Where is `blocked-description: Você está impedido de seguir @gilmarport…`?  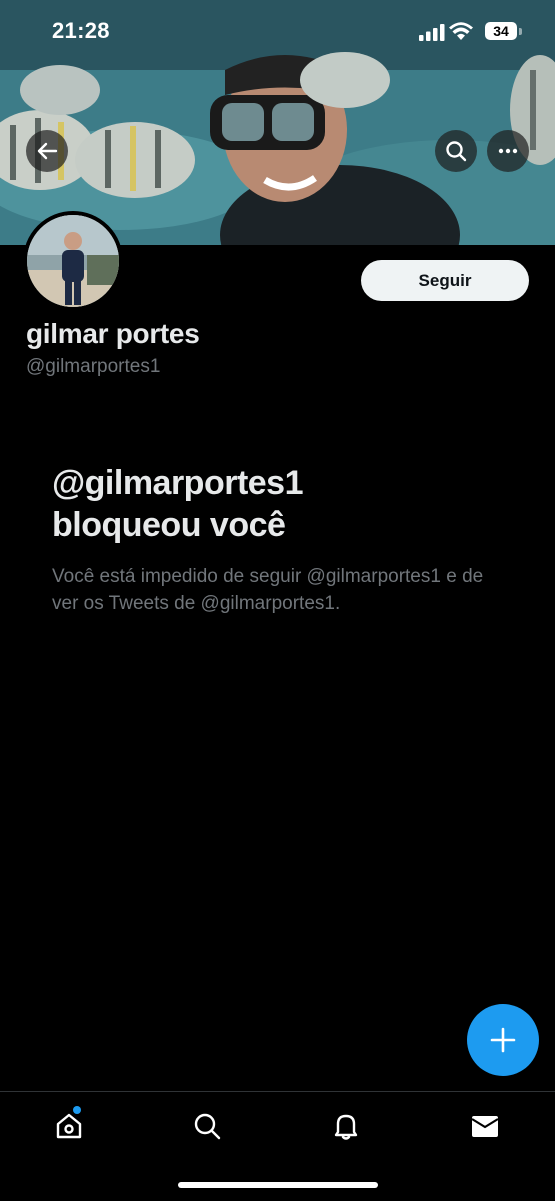
blocked-description: Você está impedido de seguir @gilmarport… is located at coordinates (268, 590).